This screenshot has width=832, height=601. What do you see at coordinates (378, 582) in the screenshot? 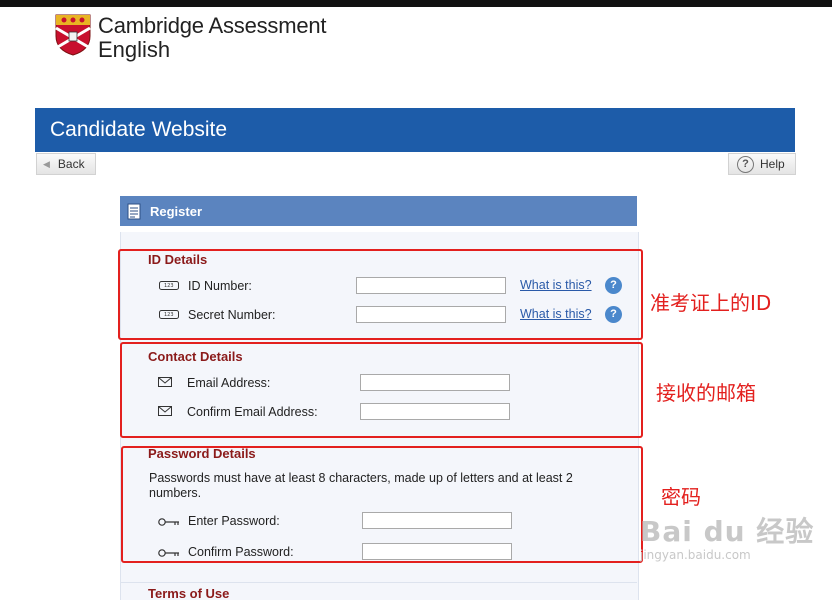
I see `terms-divider` at bounding box center [378, 582].